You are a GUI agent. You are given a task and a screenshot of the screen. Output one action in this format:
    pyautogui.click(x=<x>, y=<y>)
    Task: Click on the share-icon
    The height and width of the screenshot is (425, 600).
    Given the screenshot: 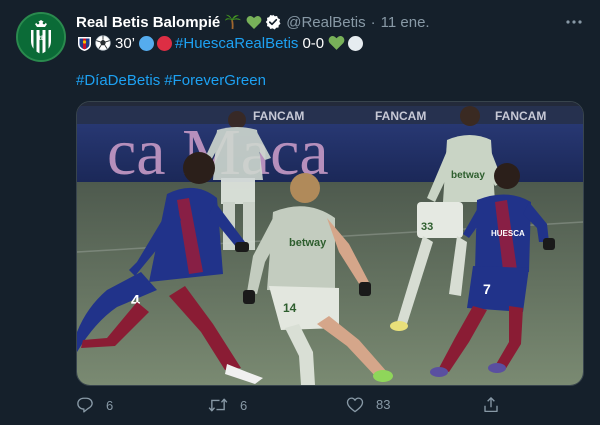 What is the action you would take?
    pyautogui.click(x=491, y=405)
    